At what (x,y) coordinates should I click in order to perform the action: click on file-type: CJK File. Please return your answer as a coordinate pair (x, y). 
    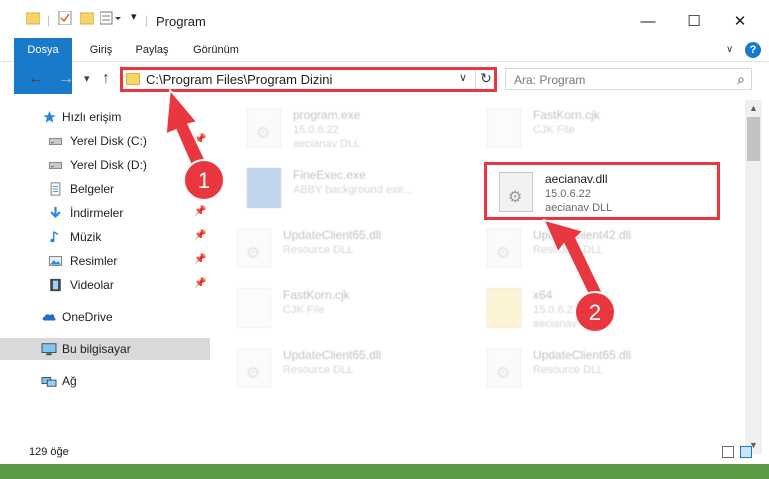
    Looking at the image, I should click on (554, 130).